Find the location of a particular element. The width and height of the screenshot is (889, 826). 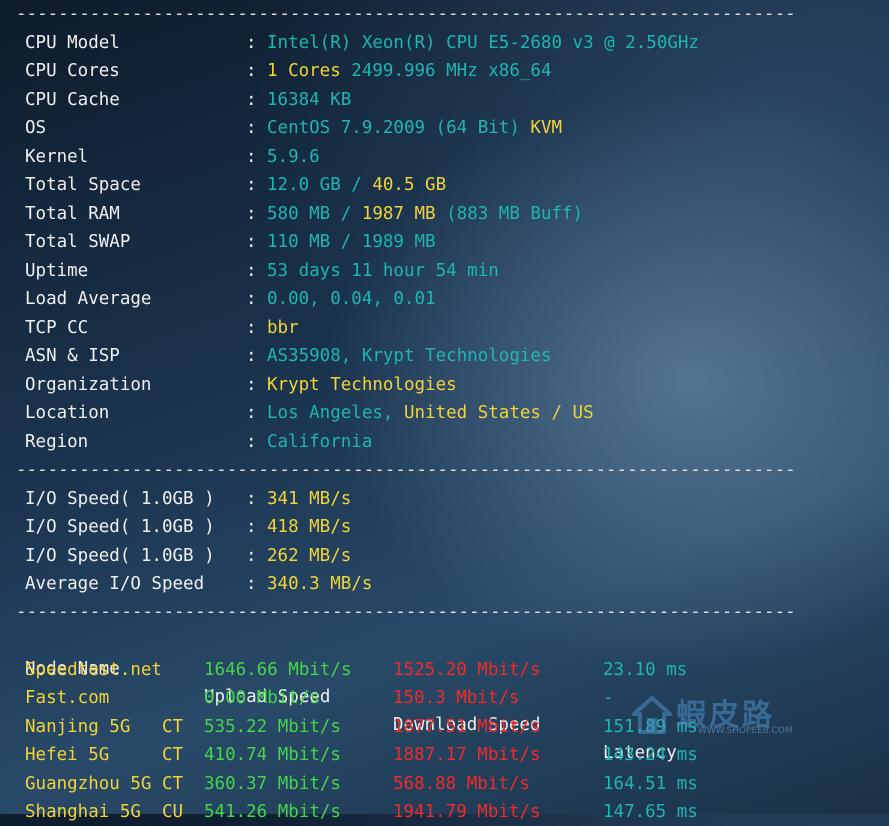

info-value-part: Krypt Technologies is located at coordinates (362, 384).